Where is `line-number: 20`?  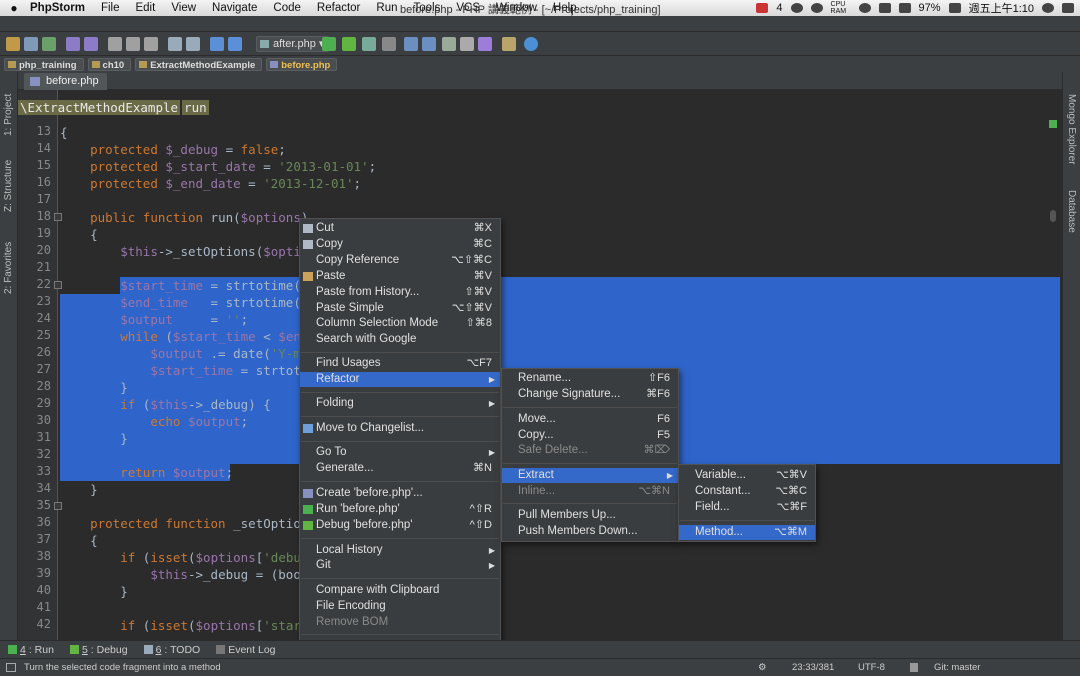 line-number: 20 is located at coordinates (36, 250).